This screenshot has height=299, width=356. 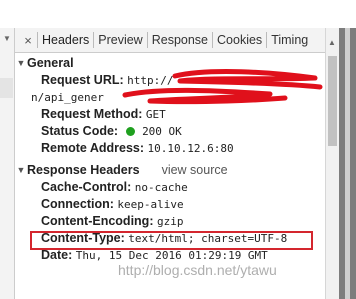 I want to click on left-panel-selected-row, so click(x=6, y=88).